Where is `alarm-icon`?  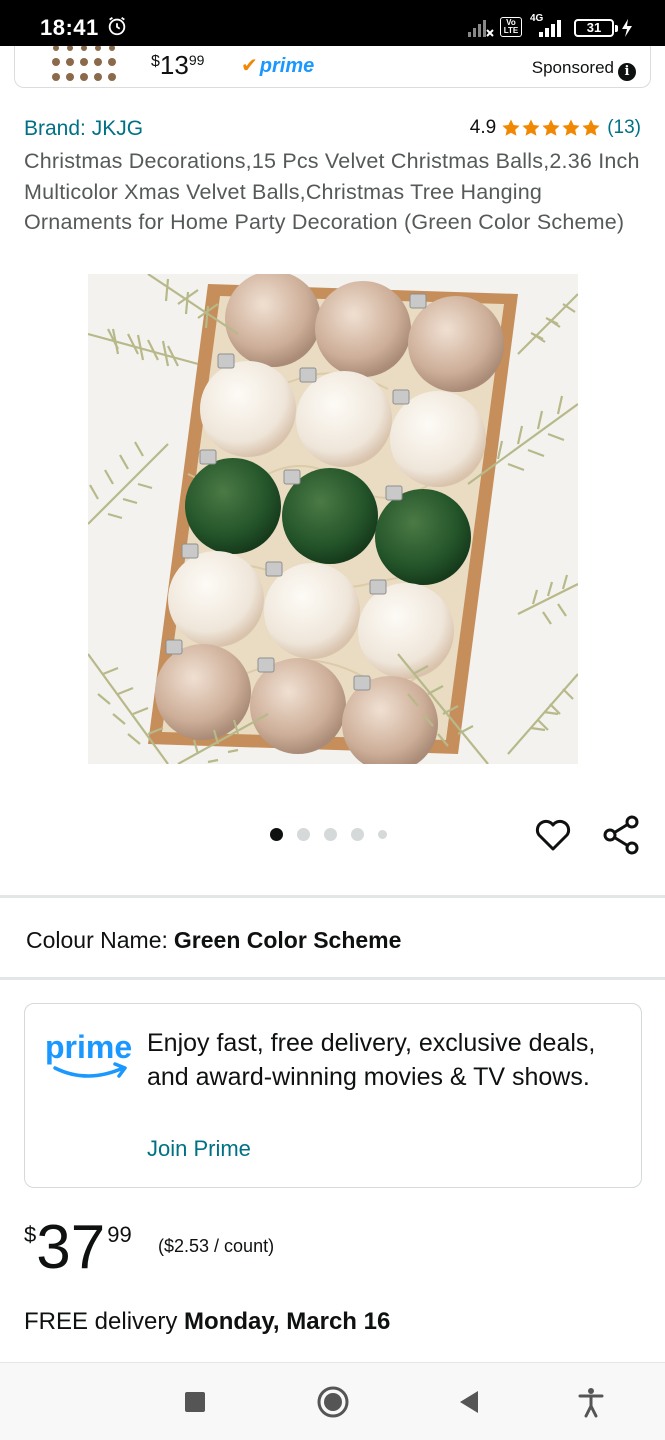 alarm-icon is located at coordinates (117, 26).